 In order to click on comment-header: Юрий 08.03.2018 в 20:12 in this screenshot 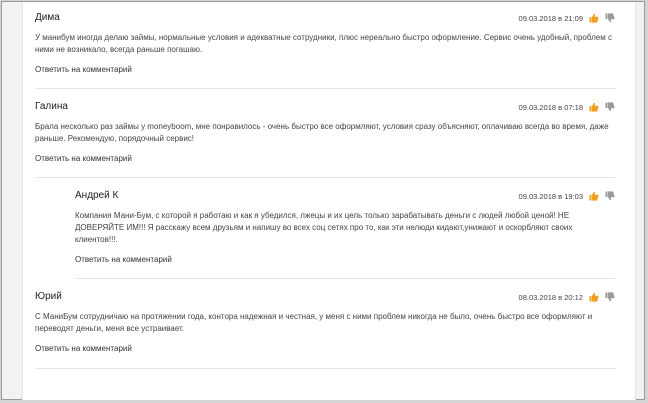, I will do `click(325, 300)`.